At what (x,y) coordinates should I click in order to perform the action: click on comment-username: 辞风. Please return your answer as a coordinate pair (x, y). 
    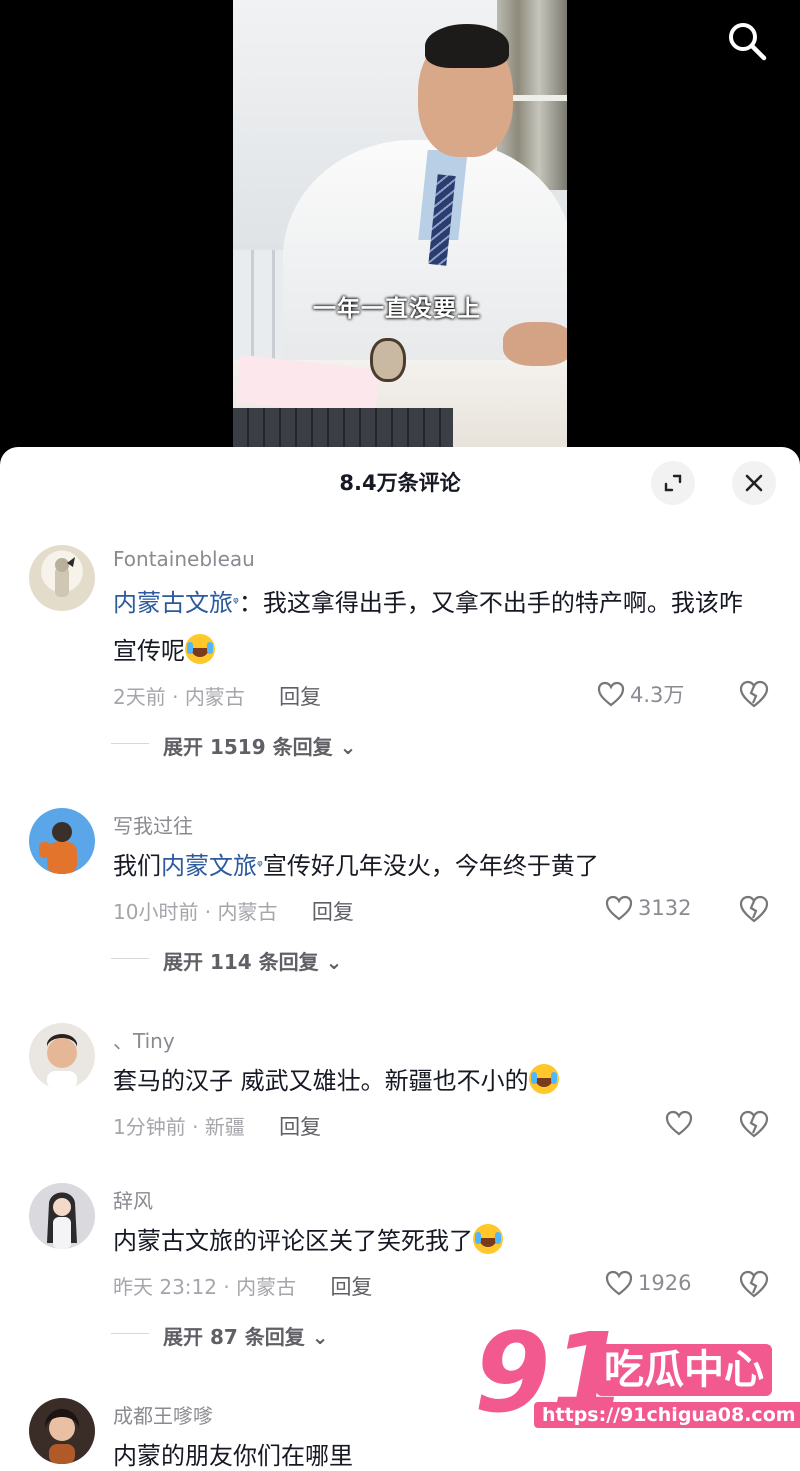
    Looking at the image, I should click on (133, 1199).